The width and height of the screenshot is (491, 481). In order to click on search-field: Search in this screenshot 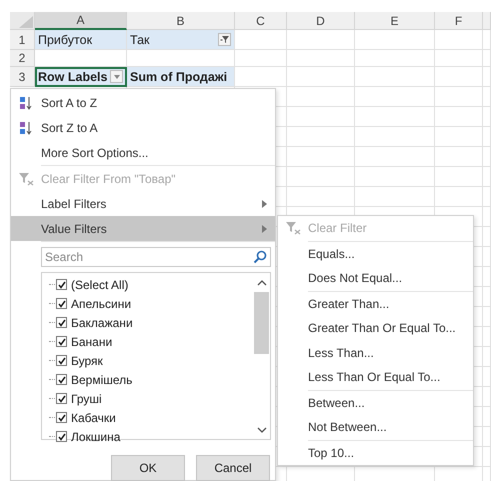, I will do `click(156, 257)`.